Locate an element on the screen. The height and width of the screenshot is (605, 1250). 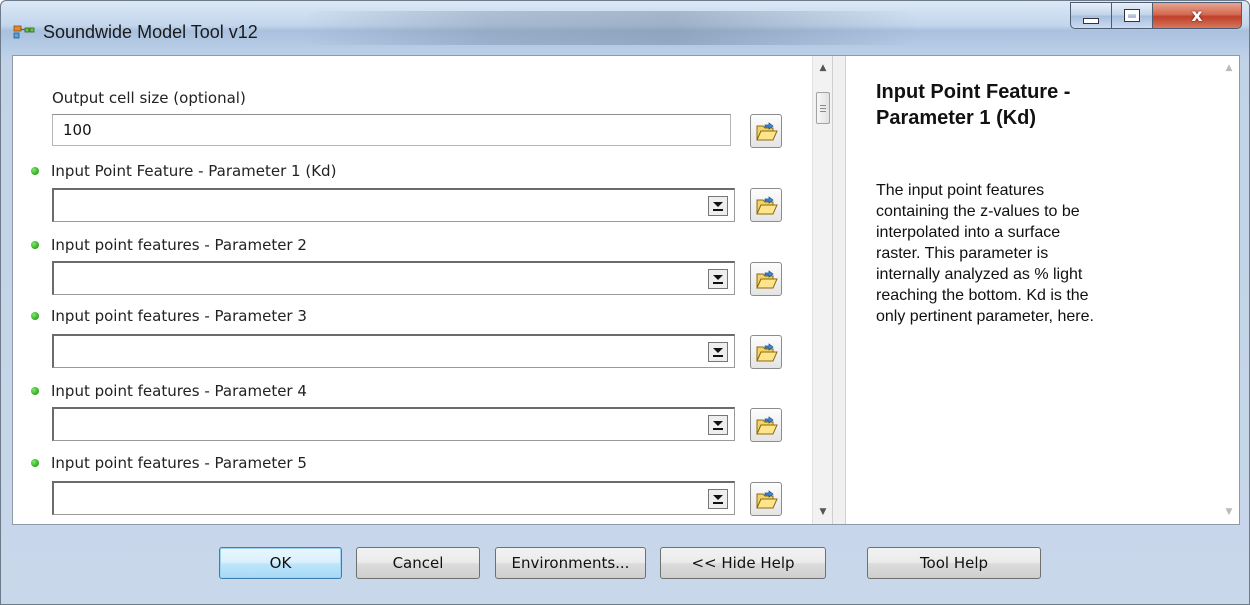
help-text-line: containing the z-values to be is located at coordinates (978, 211).